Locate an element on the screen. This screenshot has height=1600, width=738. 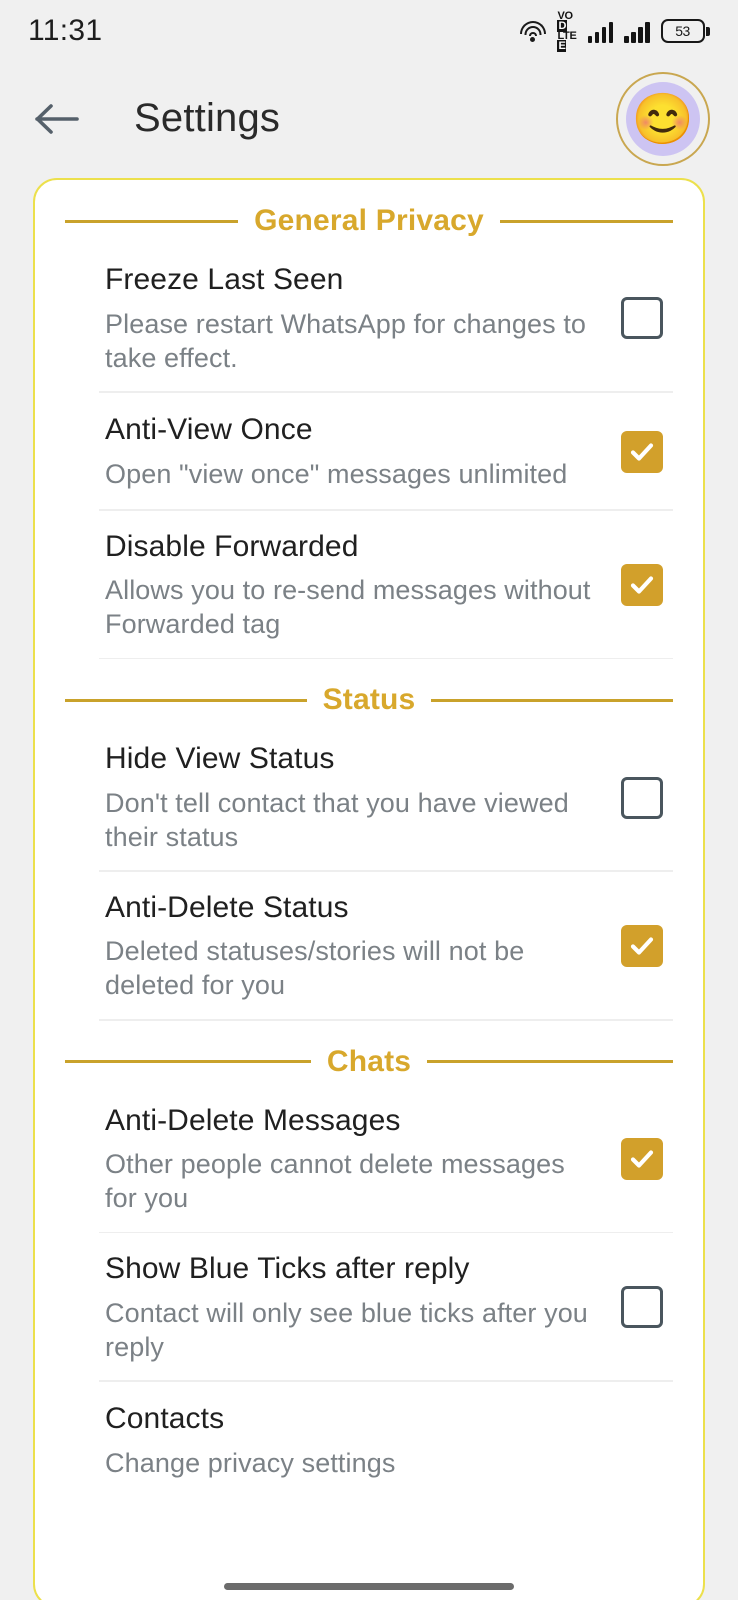
wifi-icon is located at coordinates (532, 31).